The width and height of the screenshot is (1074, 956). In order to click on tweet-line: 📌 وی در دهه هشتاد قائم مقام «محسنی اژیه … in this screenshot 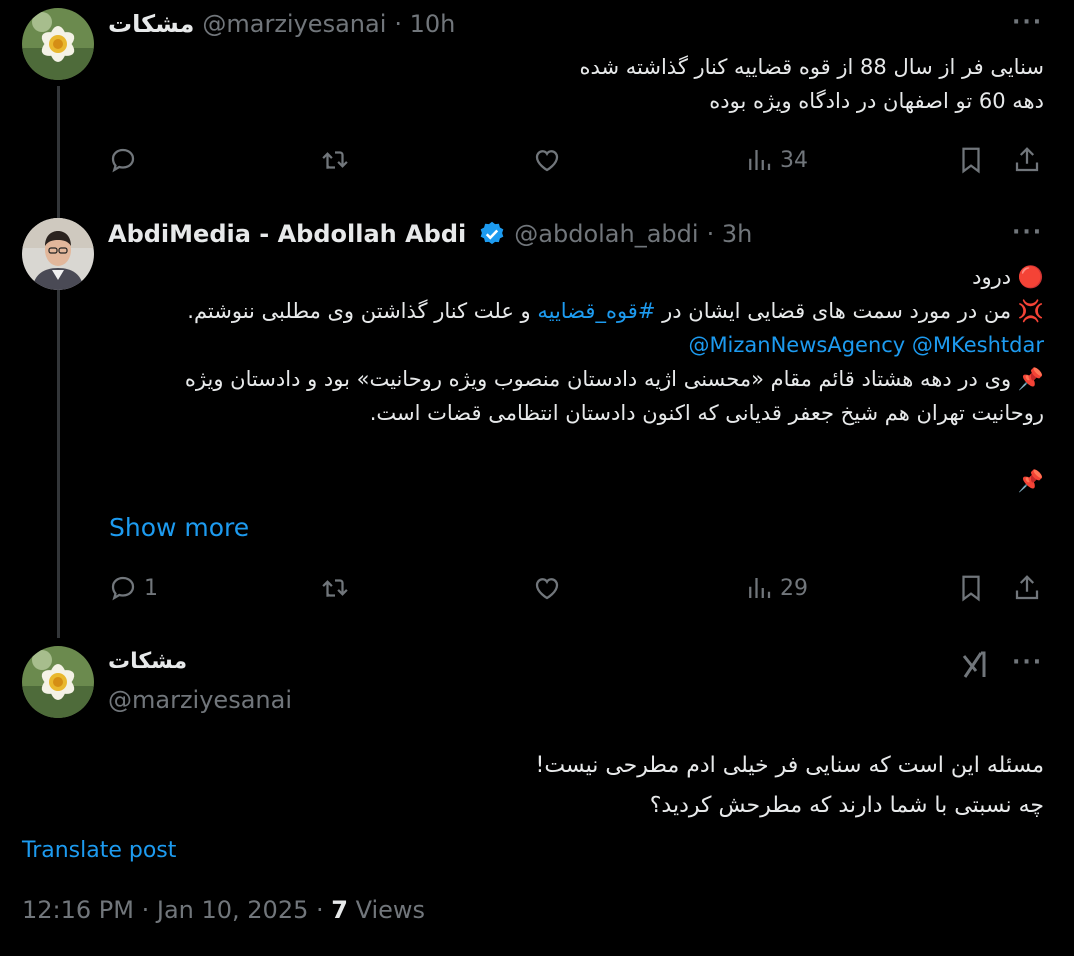, I will do `click(614, 379)`.